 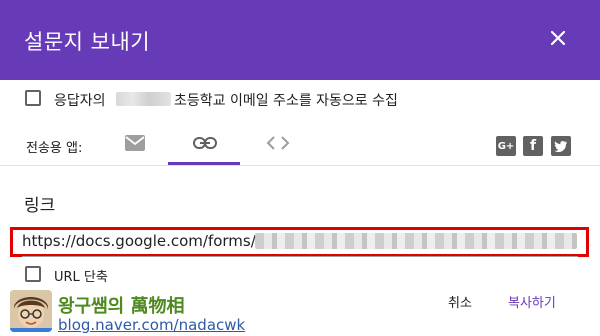 What do you see at coordinates (40, 206) in the screenshot?
I see `link-section-title: 링크` at bounding box center [40, 206].